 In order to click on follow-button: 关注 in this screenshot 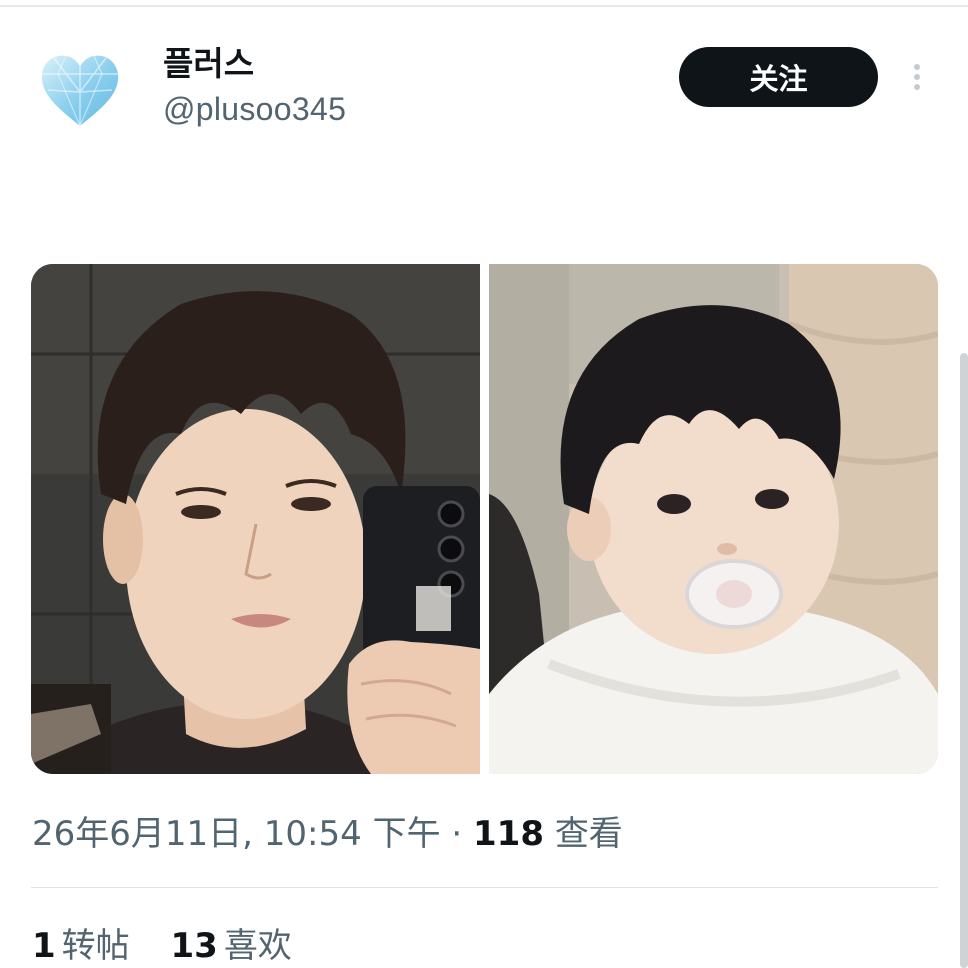, I will do `click(778, 77)`.